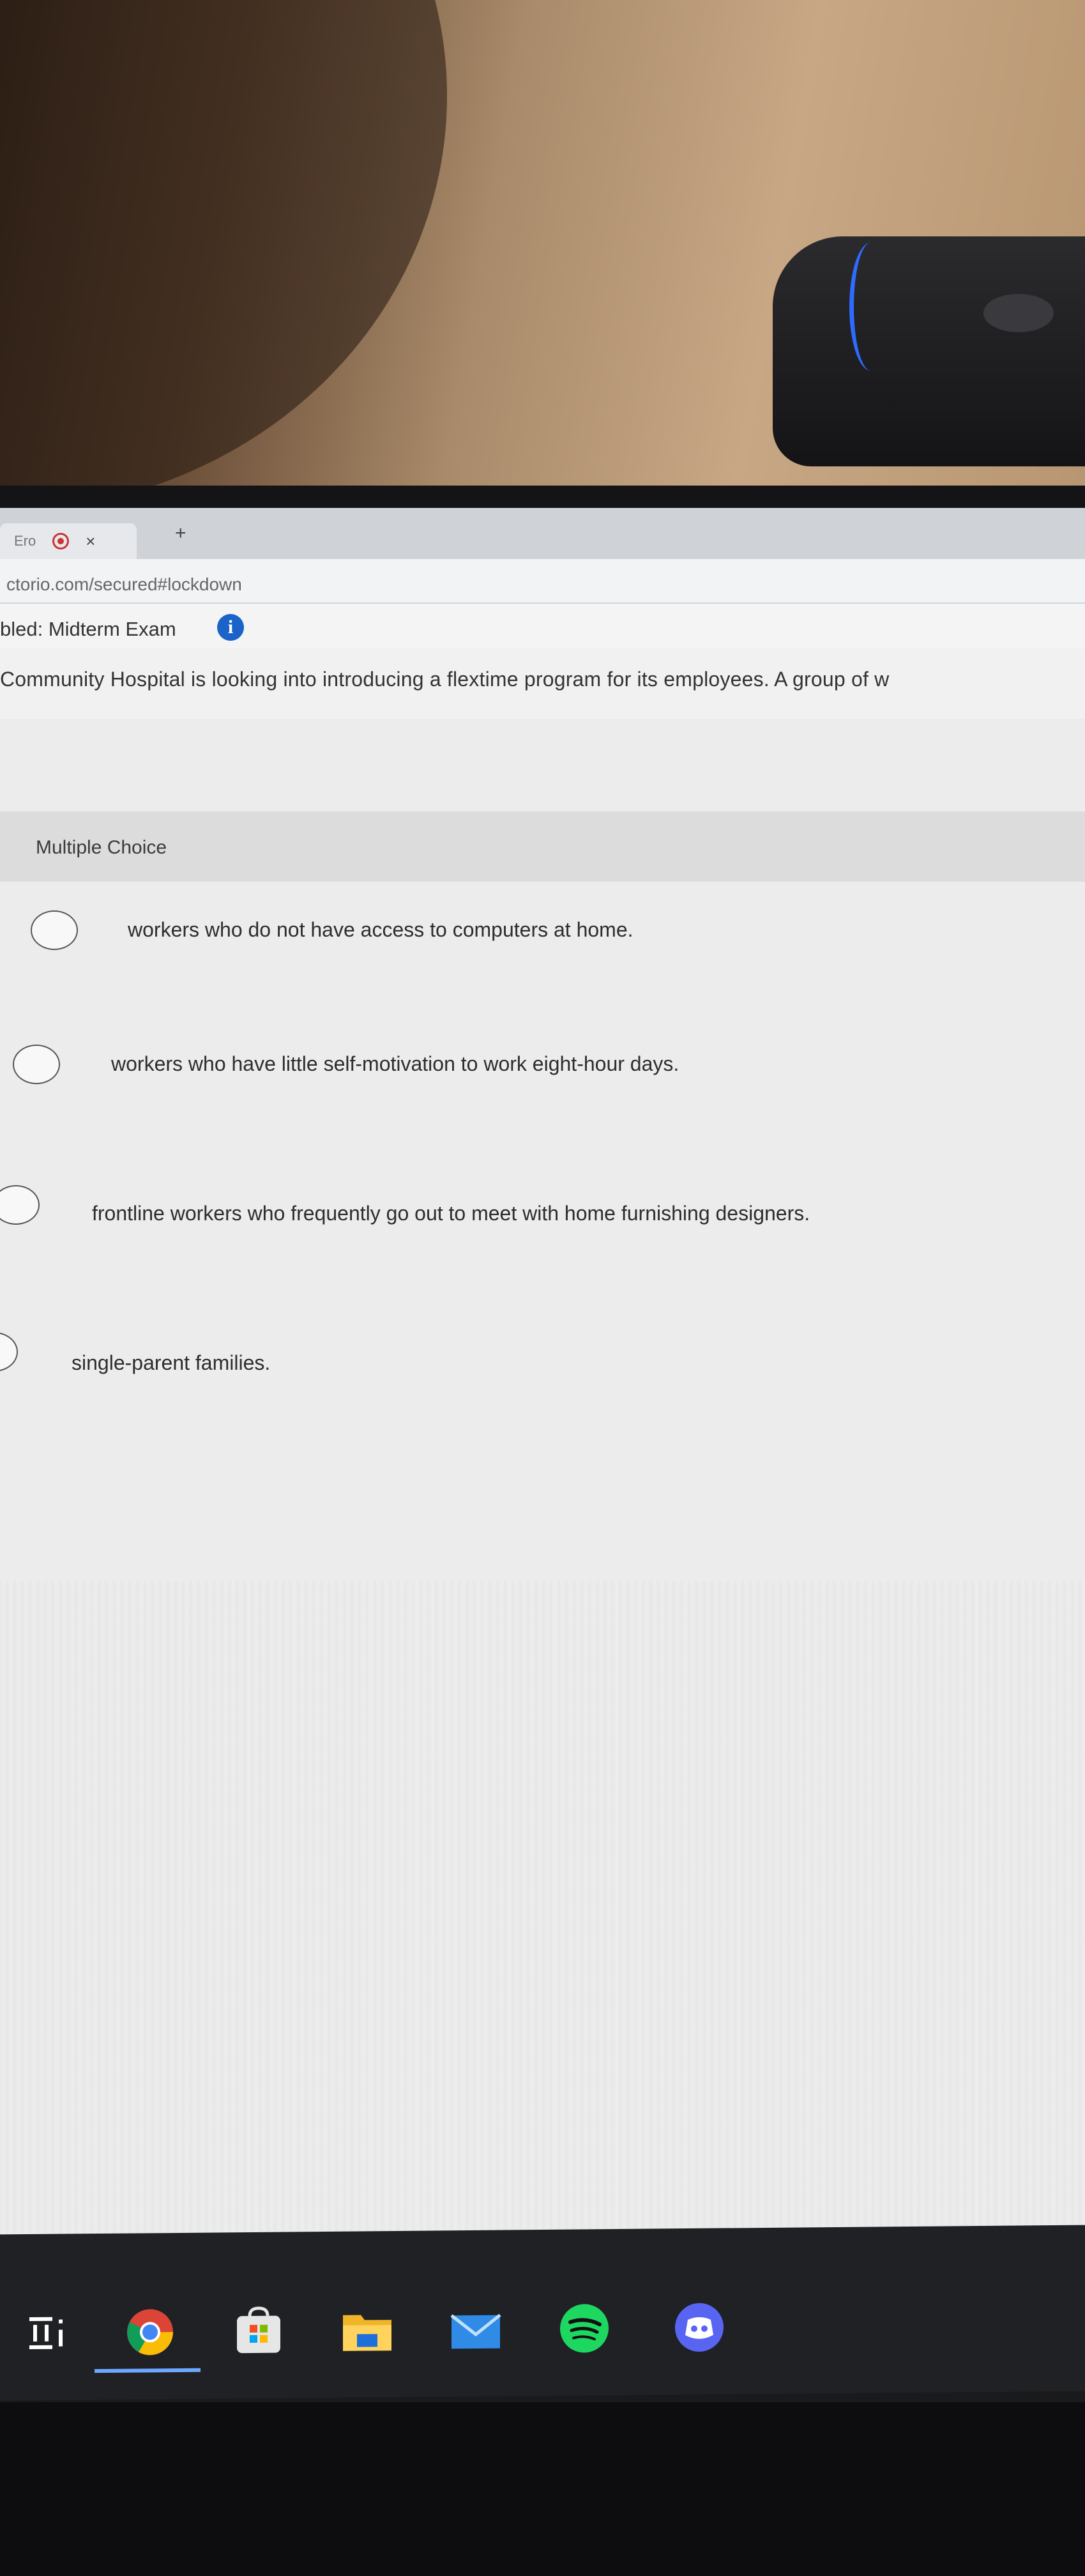  I want to click on task-view-icon, so click(48, 2333).